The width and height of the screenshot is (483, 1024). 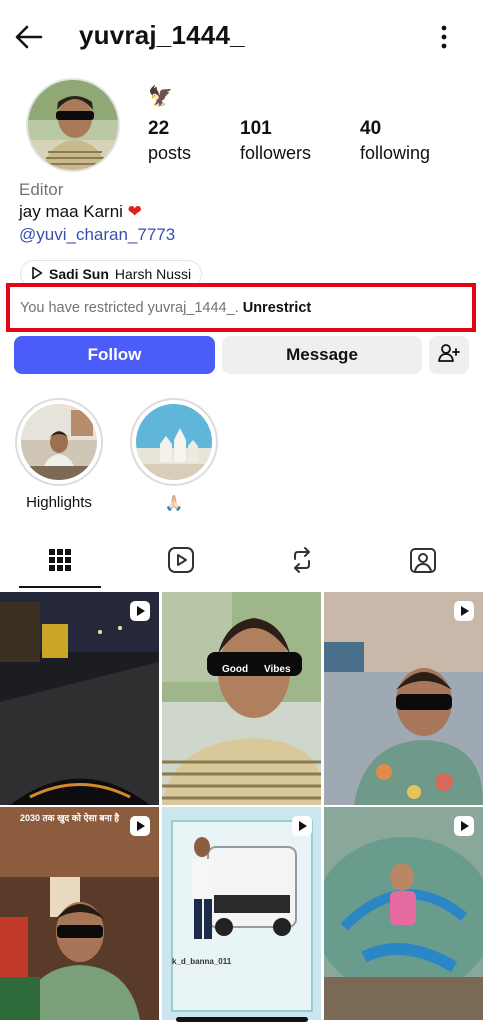 I want to click on music-artist: Harsh Nussi, so click(x=153, y=274).